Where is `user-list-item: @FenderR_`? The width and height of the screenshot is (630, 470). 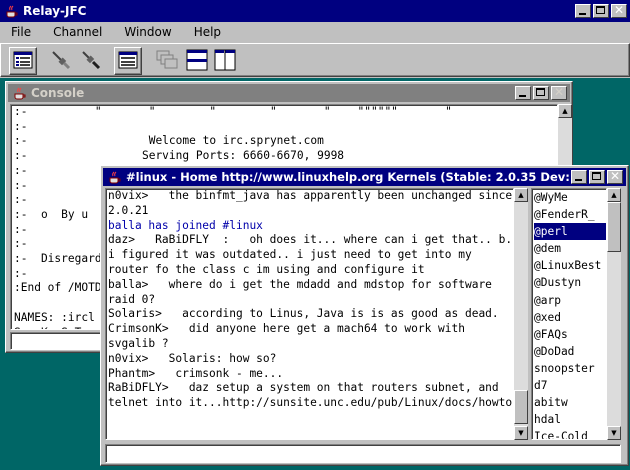
user-list-item: @FenderR_ is located at coordinates (570, 214).